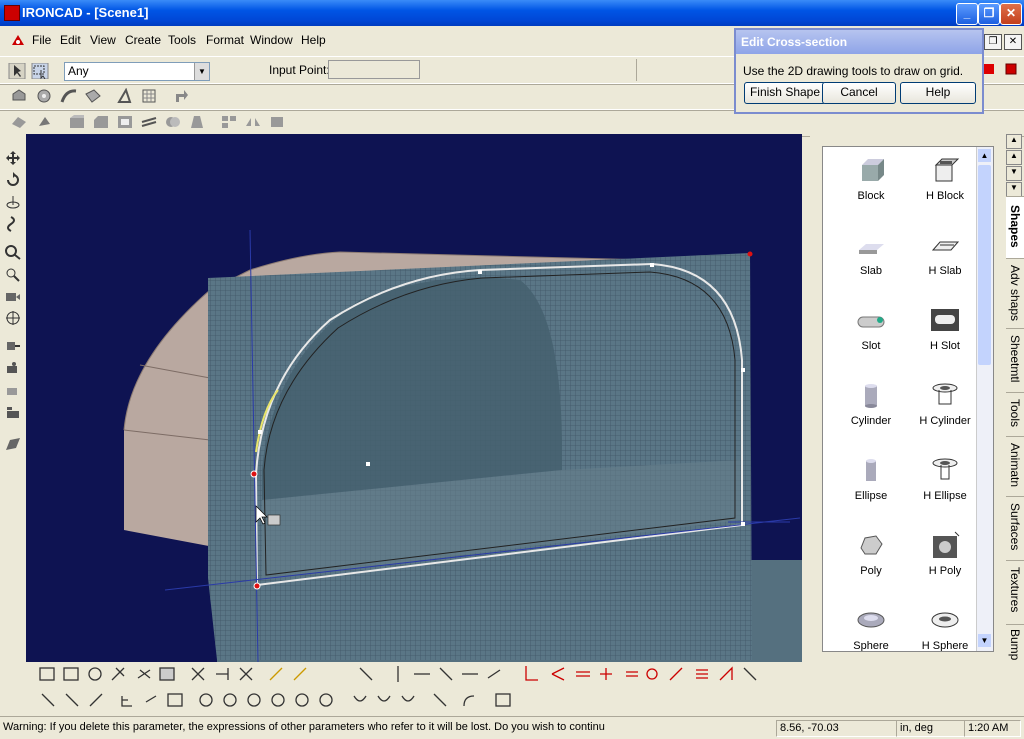  What do you see at coordinates (149, 122) in the screenshot?
I see `split-icon` at bounding box center [149, 122].